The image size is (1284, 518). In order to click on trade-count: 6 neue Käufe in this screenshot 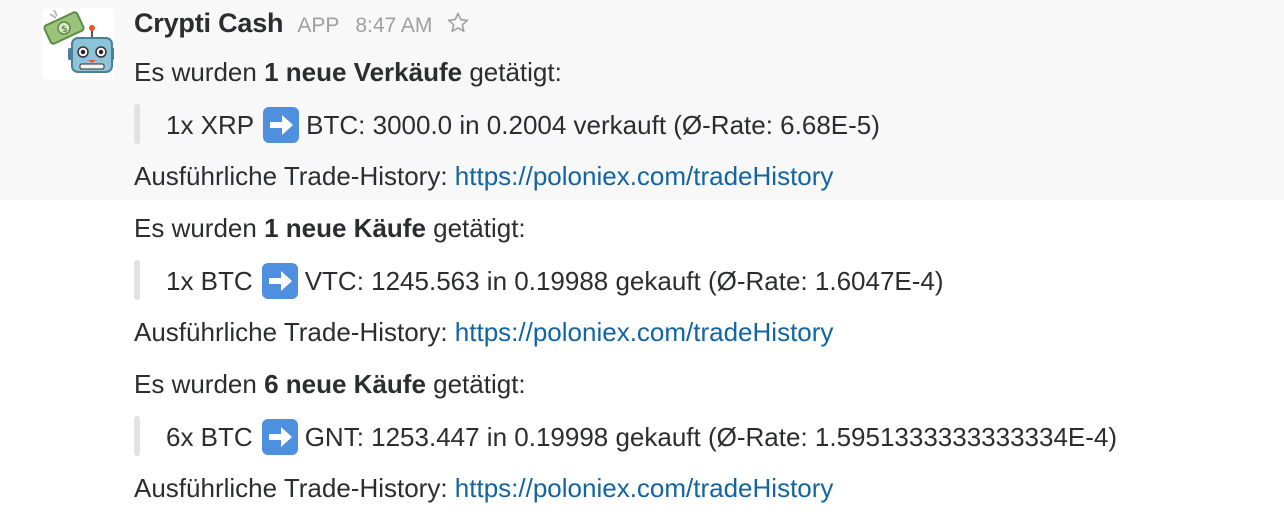, I will do `click(345, 384)`.